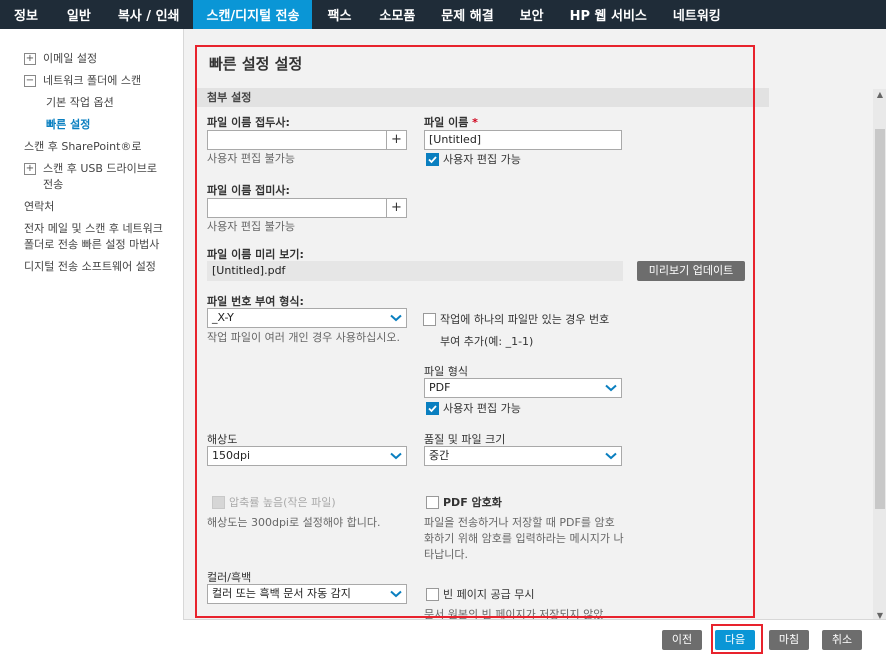 The image size is (886, 657). Describe the element at coordinates (307, 140) in the screenshot. I see `prefix-input: +` at that location.